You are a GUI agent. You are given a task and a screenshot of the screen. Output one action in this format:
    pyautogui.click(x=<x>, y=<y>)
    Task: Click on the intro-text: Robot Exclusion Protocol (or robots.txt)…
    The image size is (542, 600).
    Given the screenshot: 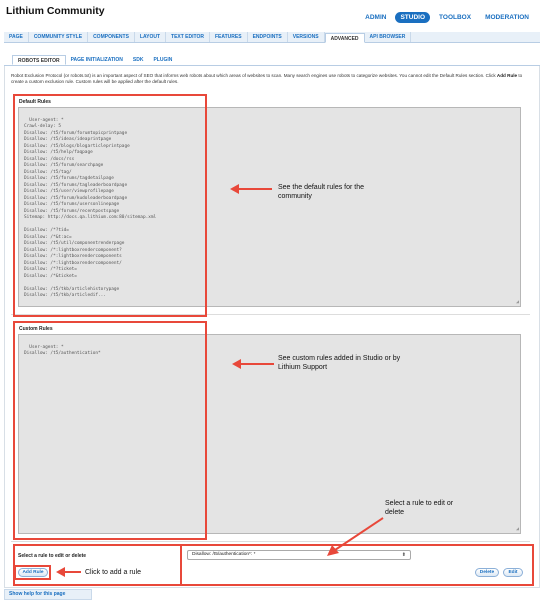 What is the action you would take?
    pyautogui.click(x=271, y=79)
    